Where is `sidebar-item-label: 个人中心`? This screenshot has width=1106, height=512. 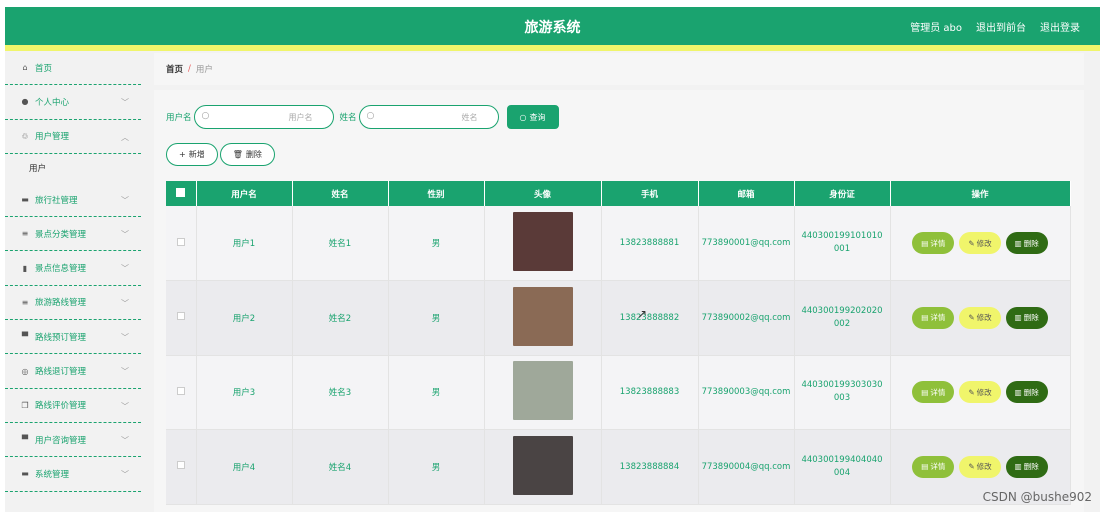 sidebar-item-label: 个人中心 is located at coordinates (52, 102).